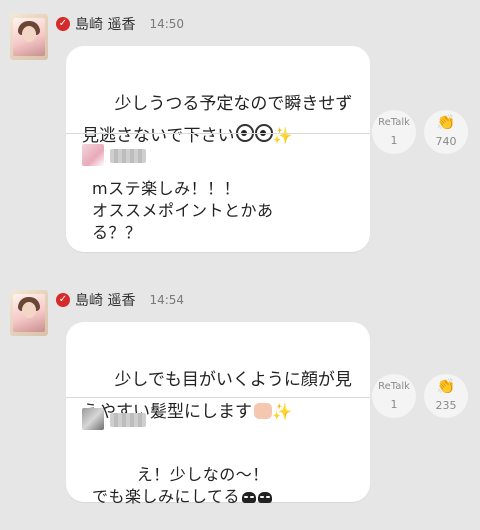  What do you see at coordinates (167, 300) in the screenshot?
I see `post-time: 14:54` at bounding box center [167, 300].